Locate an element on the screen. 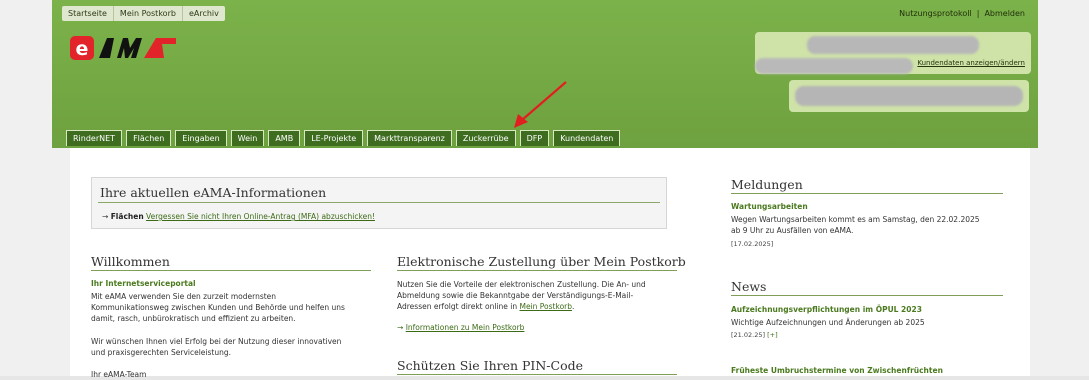 The image size is (1089, 380). messages-date: [17.02.2025] is located at coordinates (752, 244).